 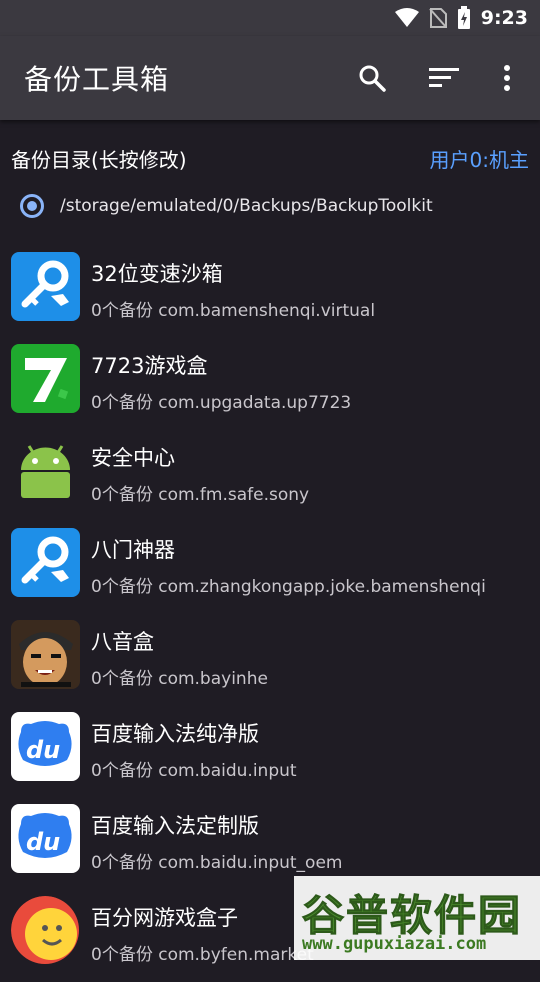 What do you see at coordinates (270, 752) in the screenshot?
I see `list-item: du 百度输入法纯净版 0个备份 com.baidu.input` at bounding box center [270, 752].